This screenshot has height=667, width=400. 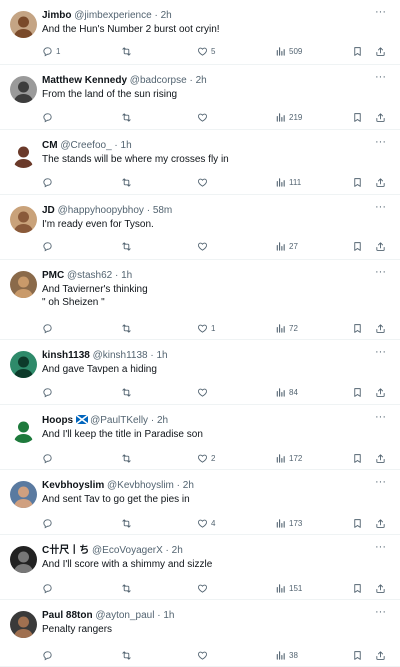 What do you see at coordinates (101, 210) in the screenshot?
I see `user-handle: @happyhoopybhoy` at bounding box center [101, 210].